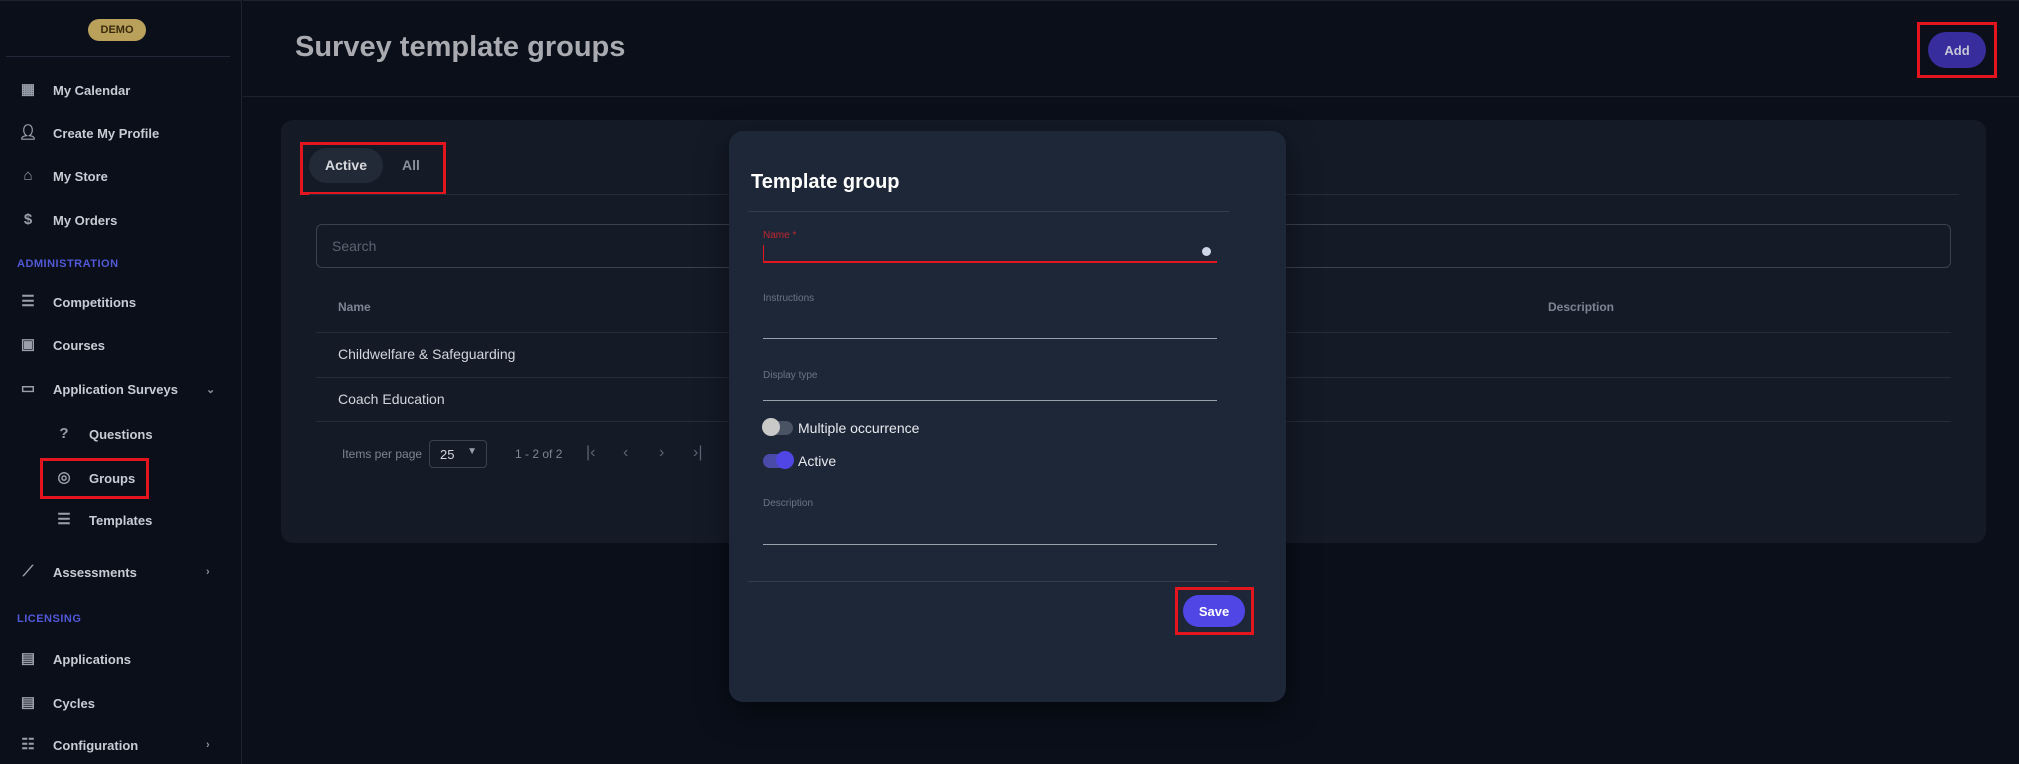 The width and height of the screenshot is (2019, 764). What do you see at coordinates (625, 453) in the screenshot?
I see `prev-page-icon: ‹` at bounding box center [625, 453].